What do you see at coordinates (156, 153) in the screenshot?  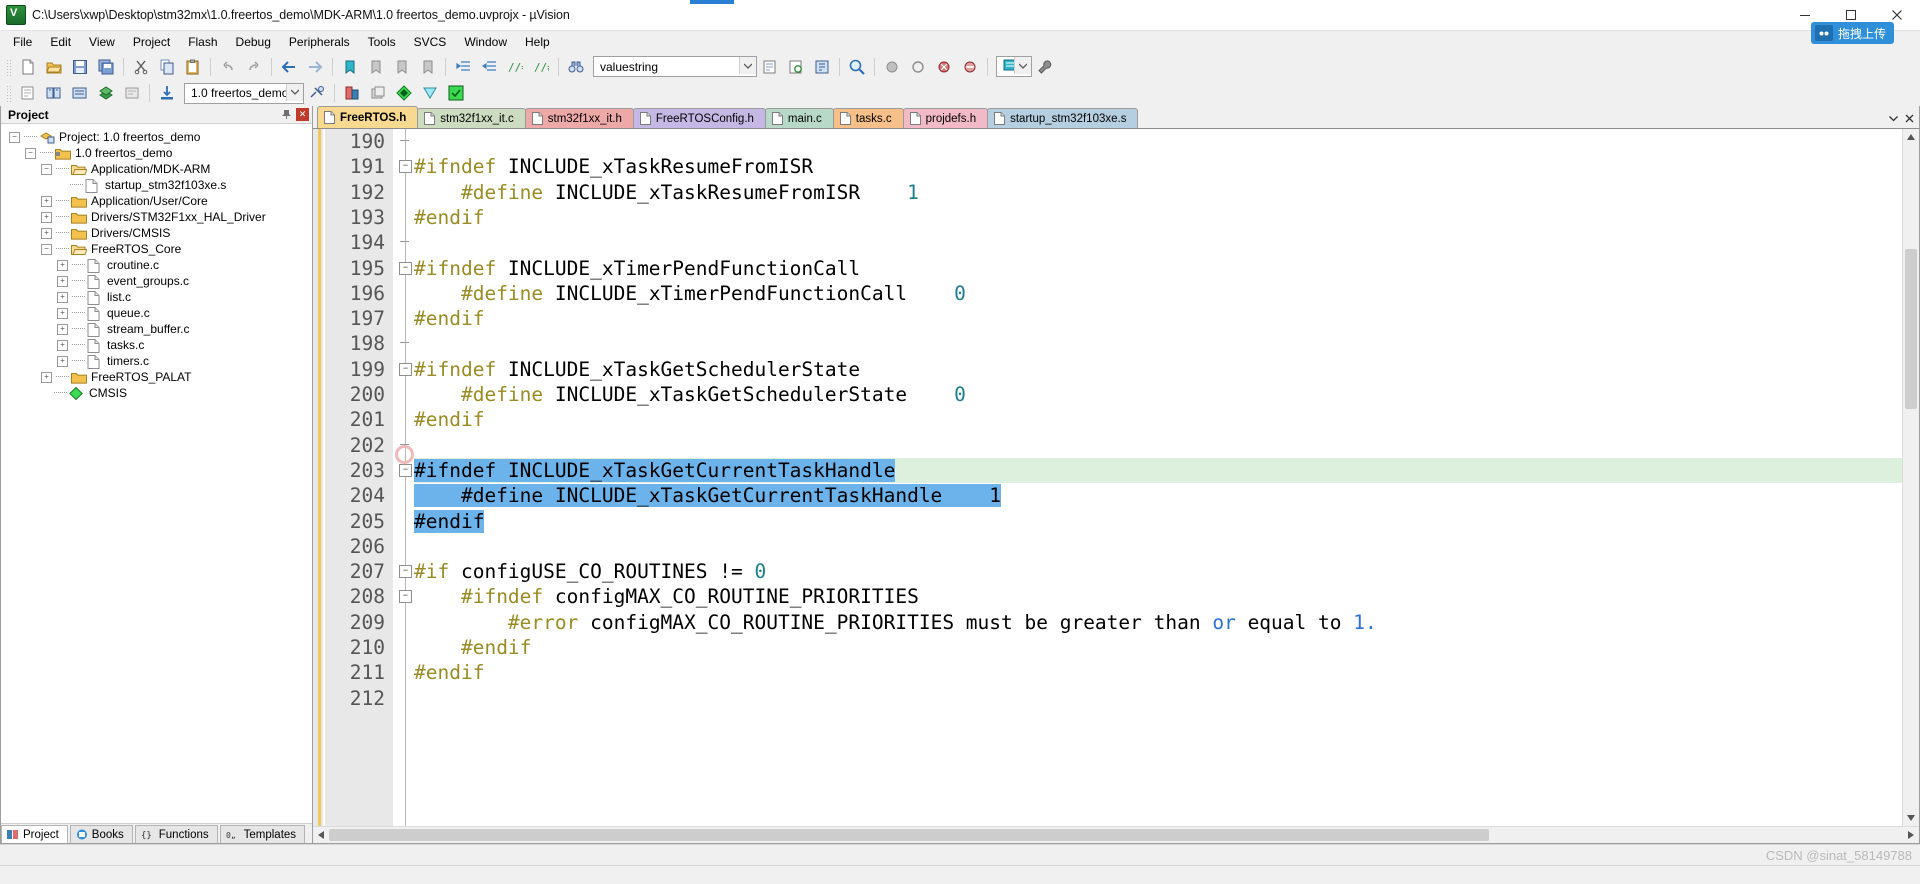 I see `tree-item: − 1.0 freertos_demo` at bounding box center [156, 153].